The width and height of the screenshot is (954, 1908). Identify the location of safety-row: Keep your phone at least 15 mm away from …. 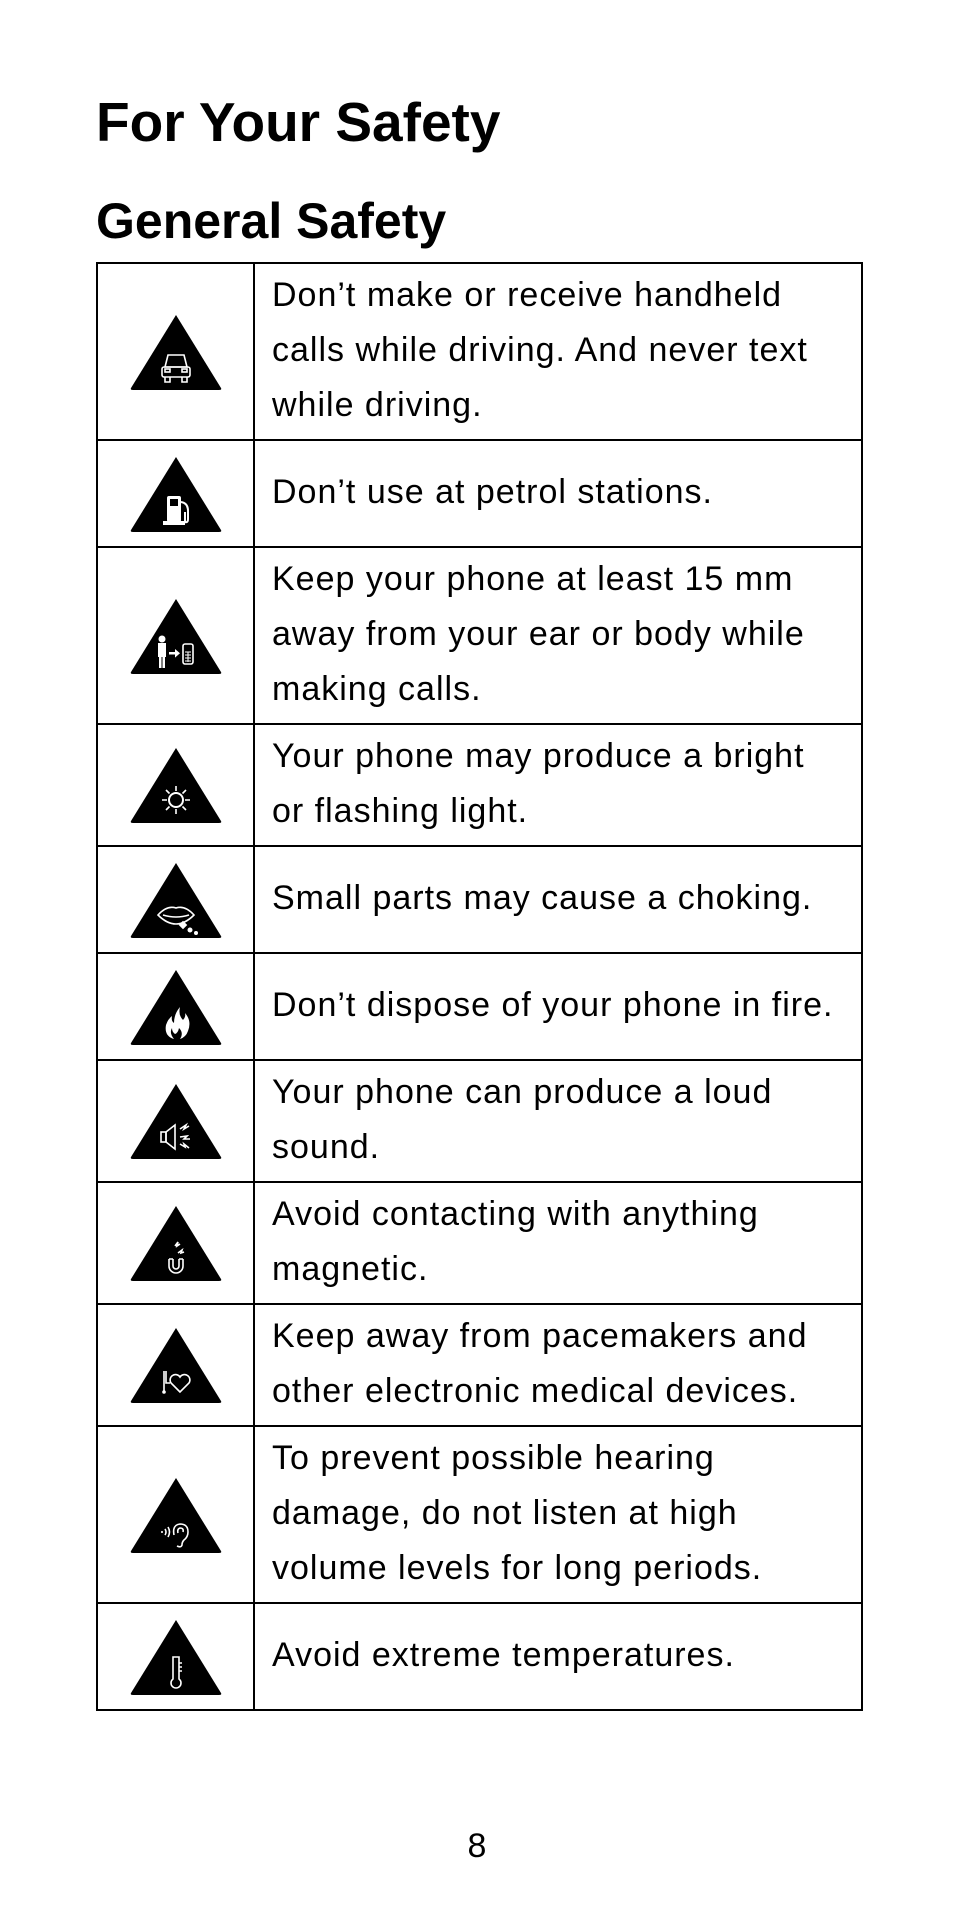
(479, 635).